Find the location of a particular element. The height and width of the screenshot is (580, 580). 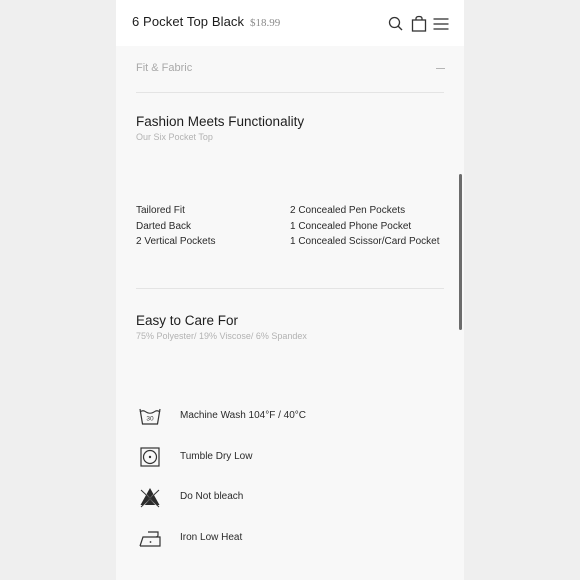

menu-icon is located at coordinates (441, 24).